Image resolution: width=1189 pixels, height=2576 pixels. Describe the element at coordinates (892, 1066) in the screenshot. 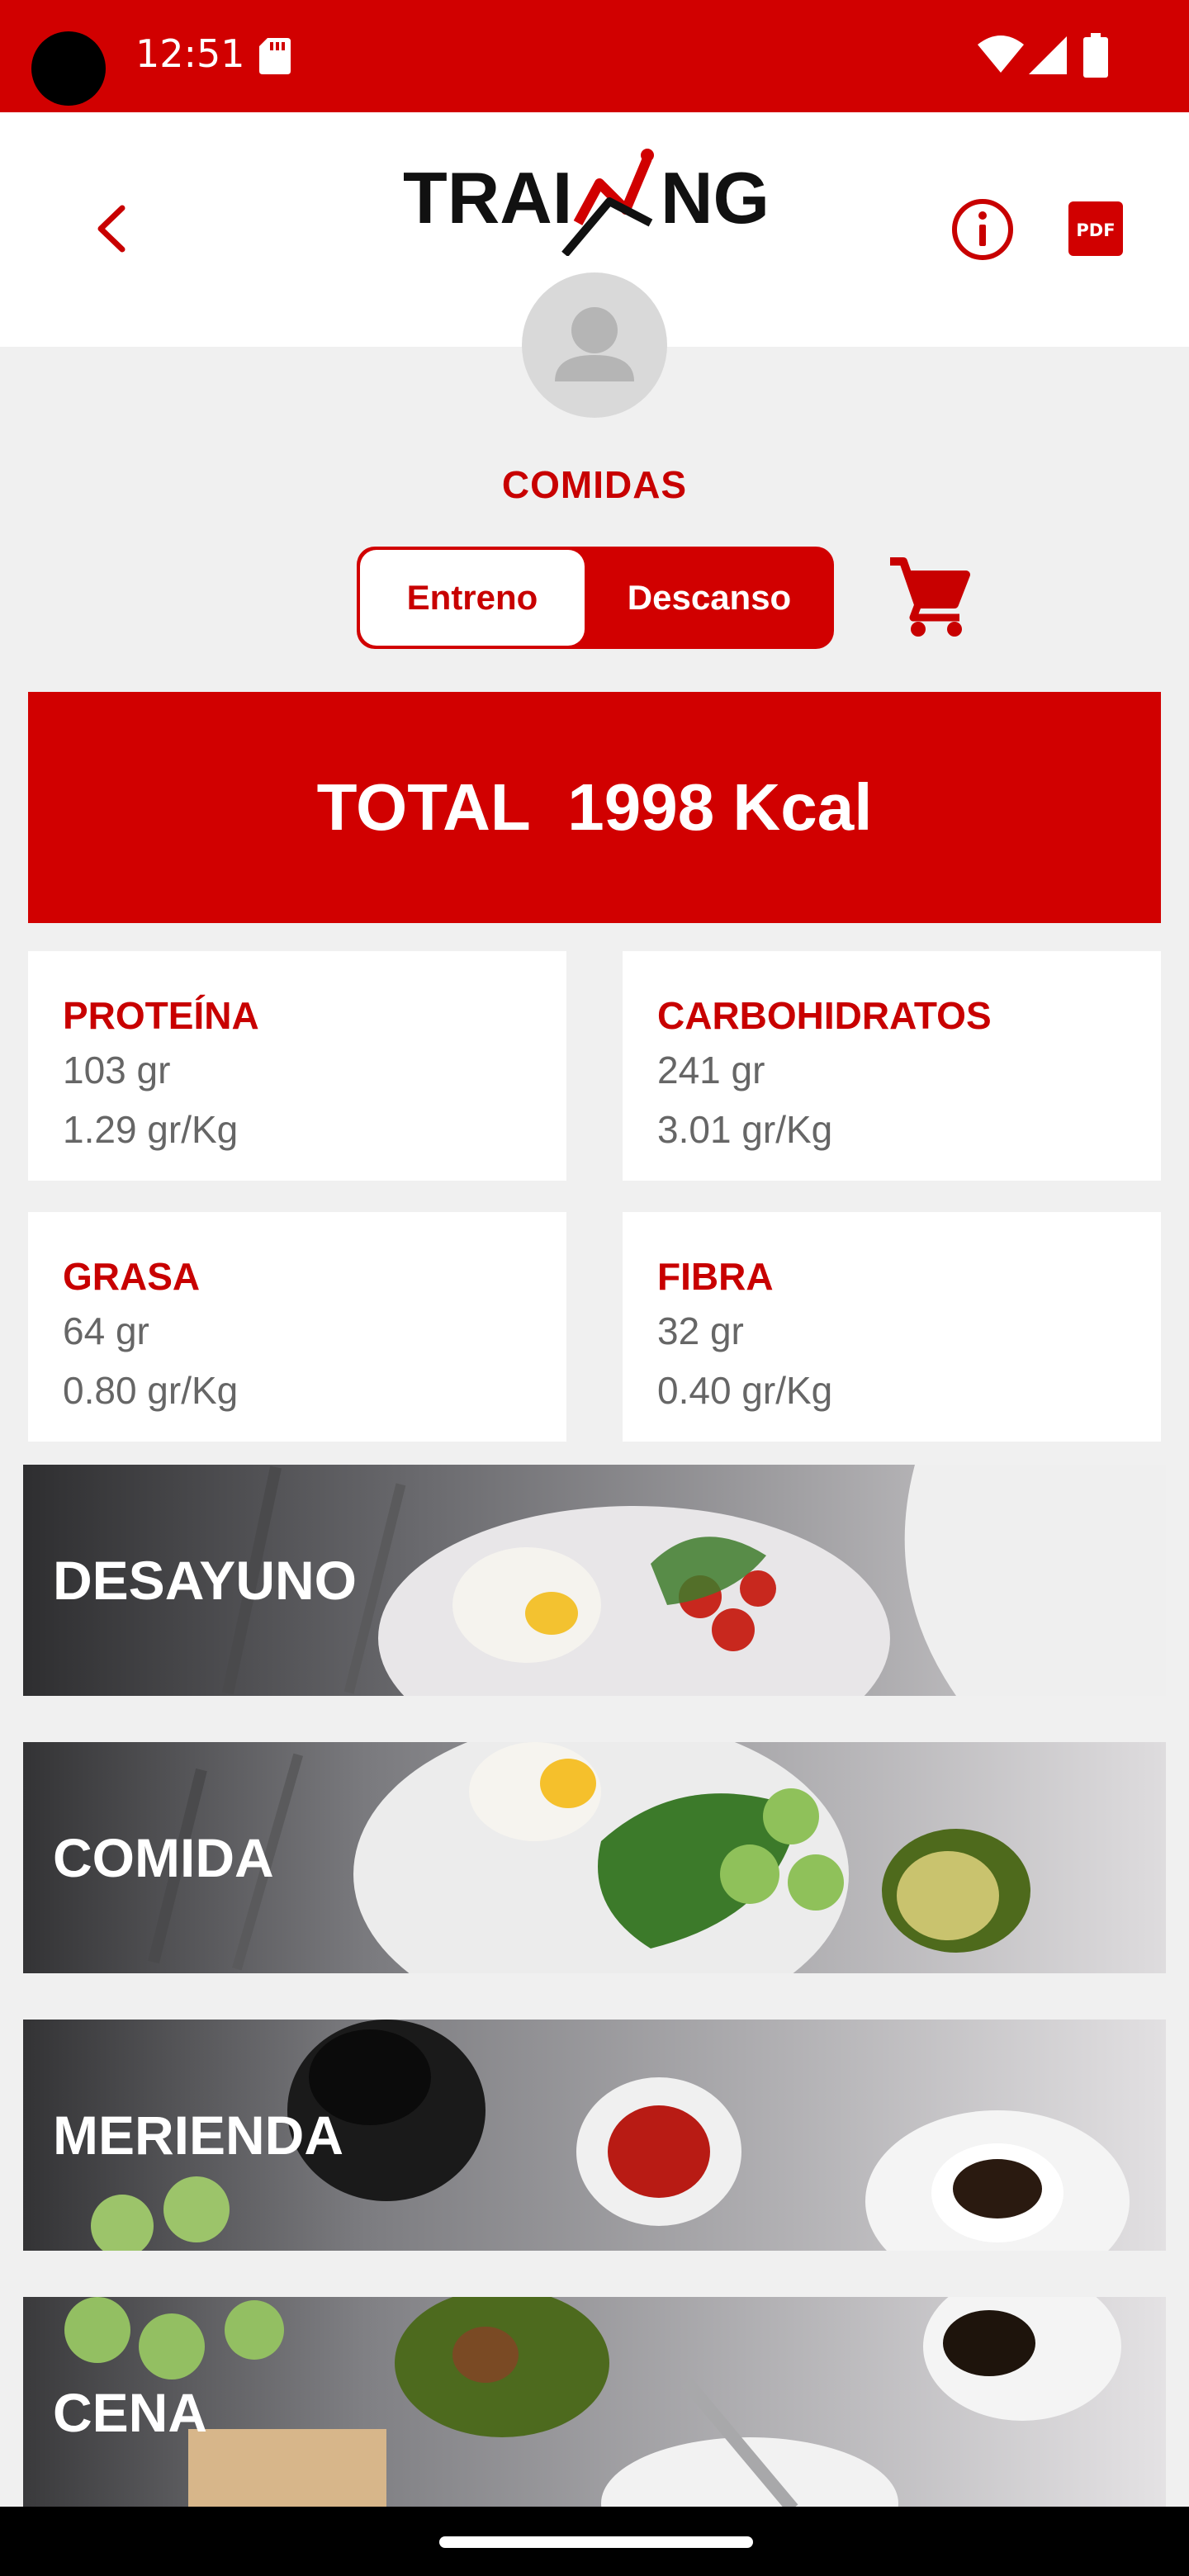

I see `macro-card-carbohidratos: CARBOHIDRATOS 241 gr 3.01 gr/Kg` at that location.